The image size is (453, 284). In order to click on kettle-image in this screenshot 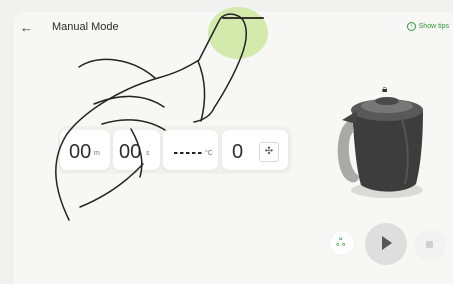, I will do `click(380, 147)`.